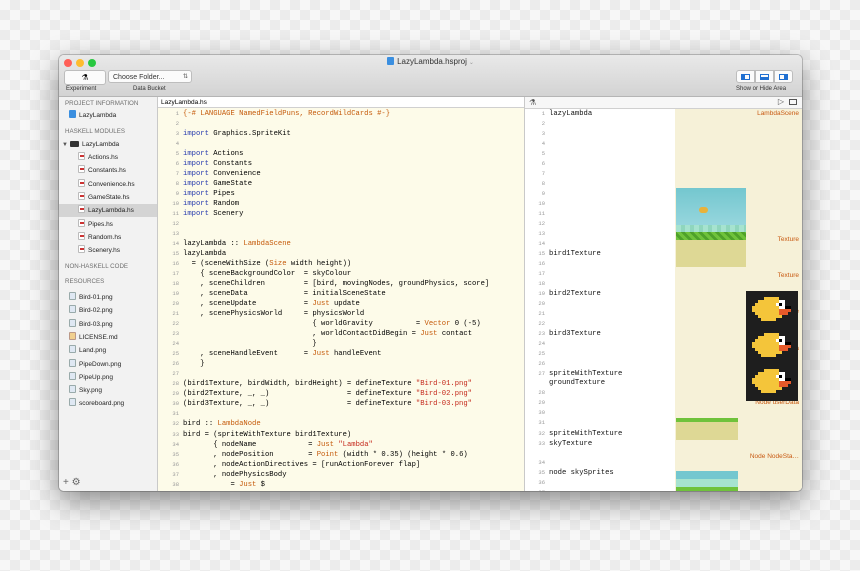 Image resolution: width=860 pixels, height=571 pixels. I want to click on sidebar-item-resource: Sky.png, so click(108, 390).